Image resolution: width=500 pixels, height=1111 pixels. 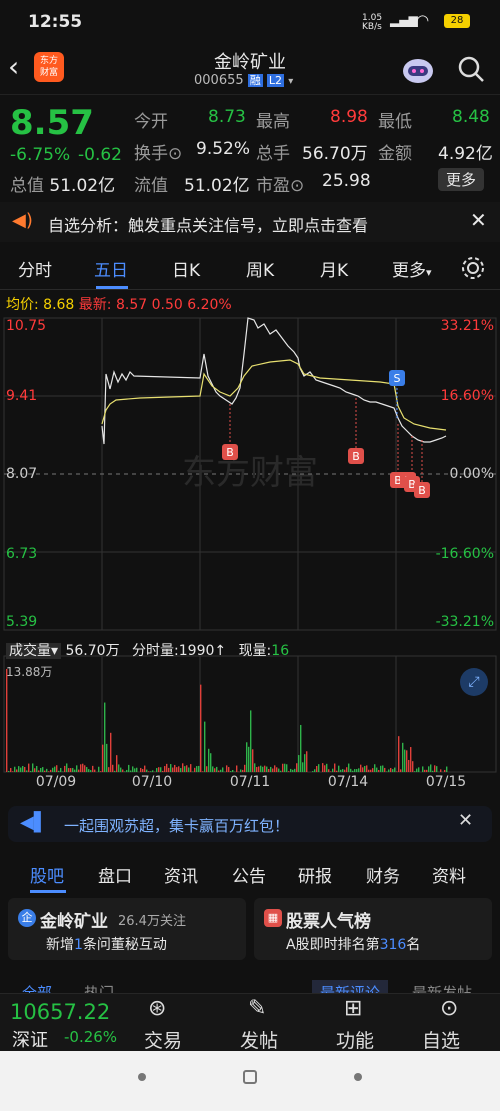 What do you see at coordinates (397, 378) in the screenshot?
I see `svg-text: S` at bounding box center [397, 378].